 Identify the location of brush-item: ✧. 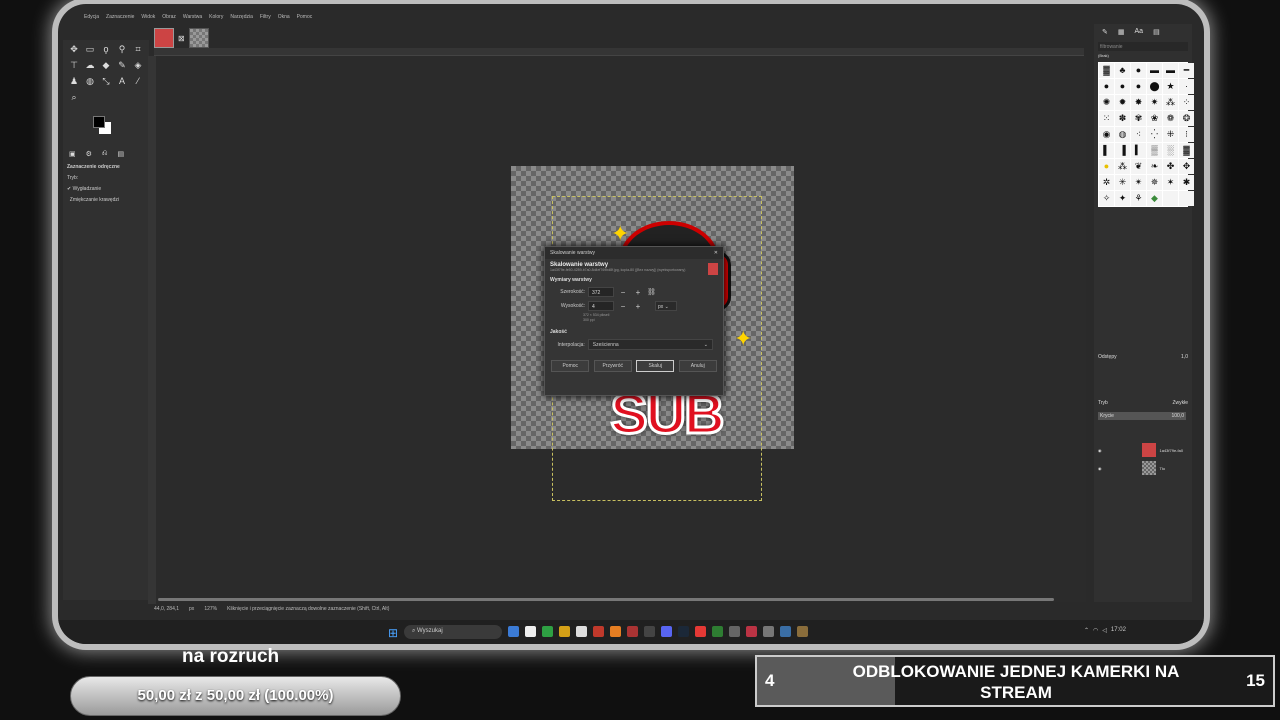
(1106, 198).